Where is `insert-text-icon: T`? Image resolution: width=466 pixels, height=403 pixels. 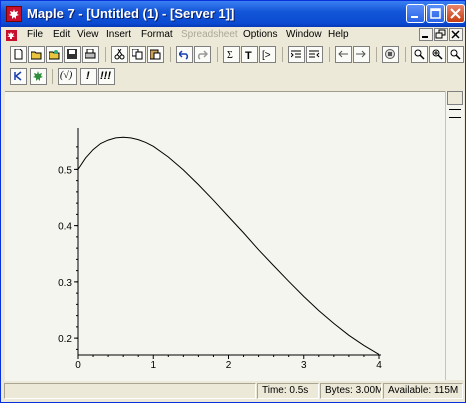
insert-text-icon: T is located at coordinates (249, 54).